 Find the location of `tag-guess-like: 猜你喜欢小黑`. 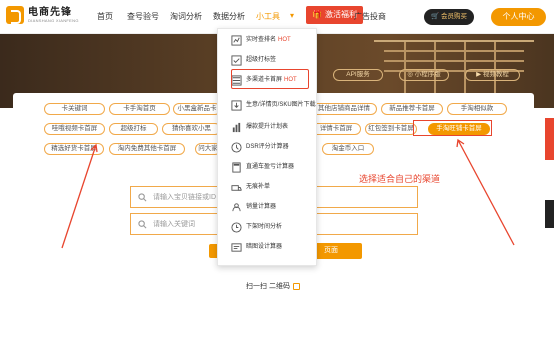

tag-guess-like: 猜你喜欢小黑 is located at coordinates (191, 129).